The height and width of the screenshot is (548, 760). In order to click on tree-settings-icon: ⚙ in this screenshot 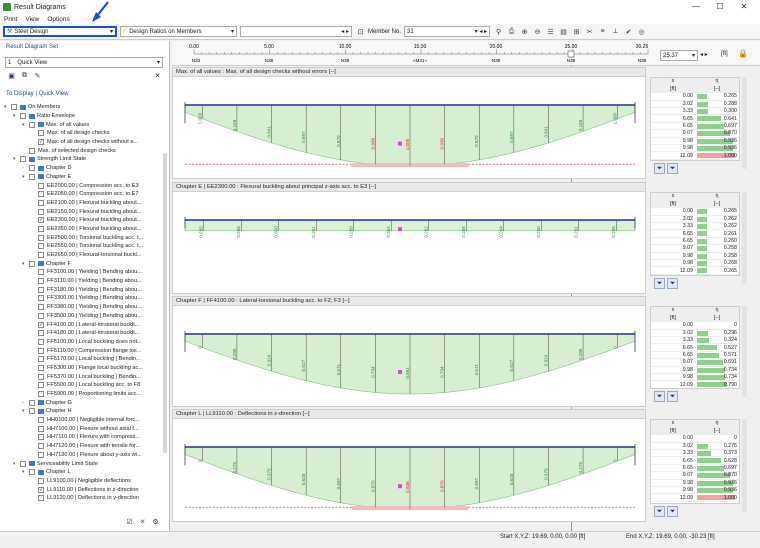, I will do `click(155, 521)`.